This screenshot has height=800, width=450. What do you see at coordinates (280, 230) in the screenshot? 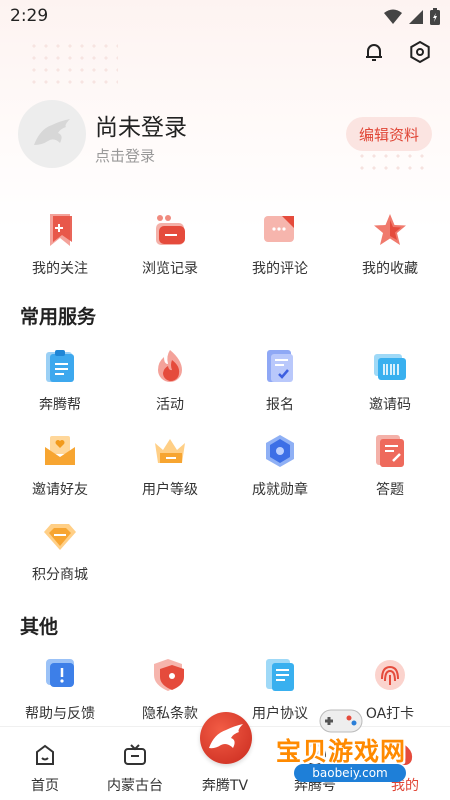
I see `comment-icon` at bounding box center [280, 230].